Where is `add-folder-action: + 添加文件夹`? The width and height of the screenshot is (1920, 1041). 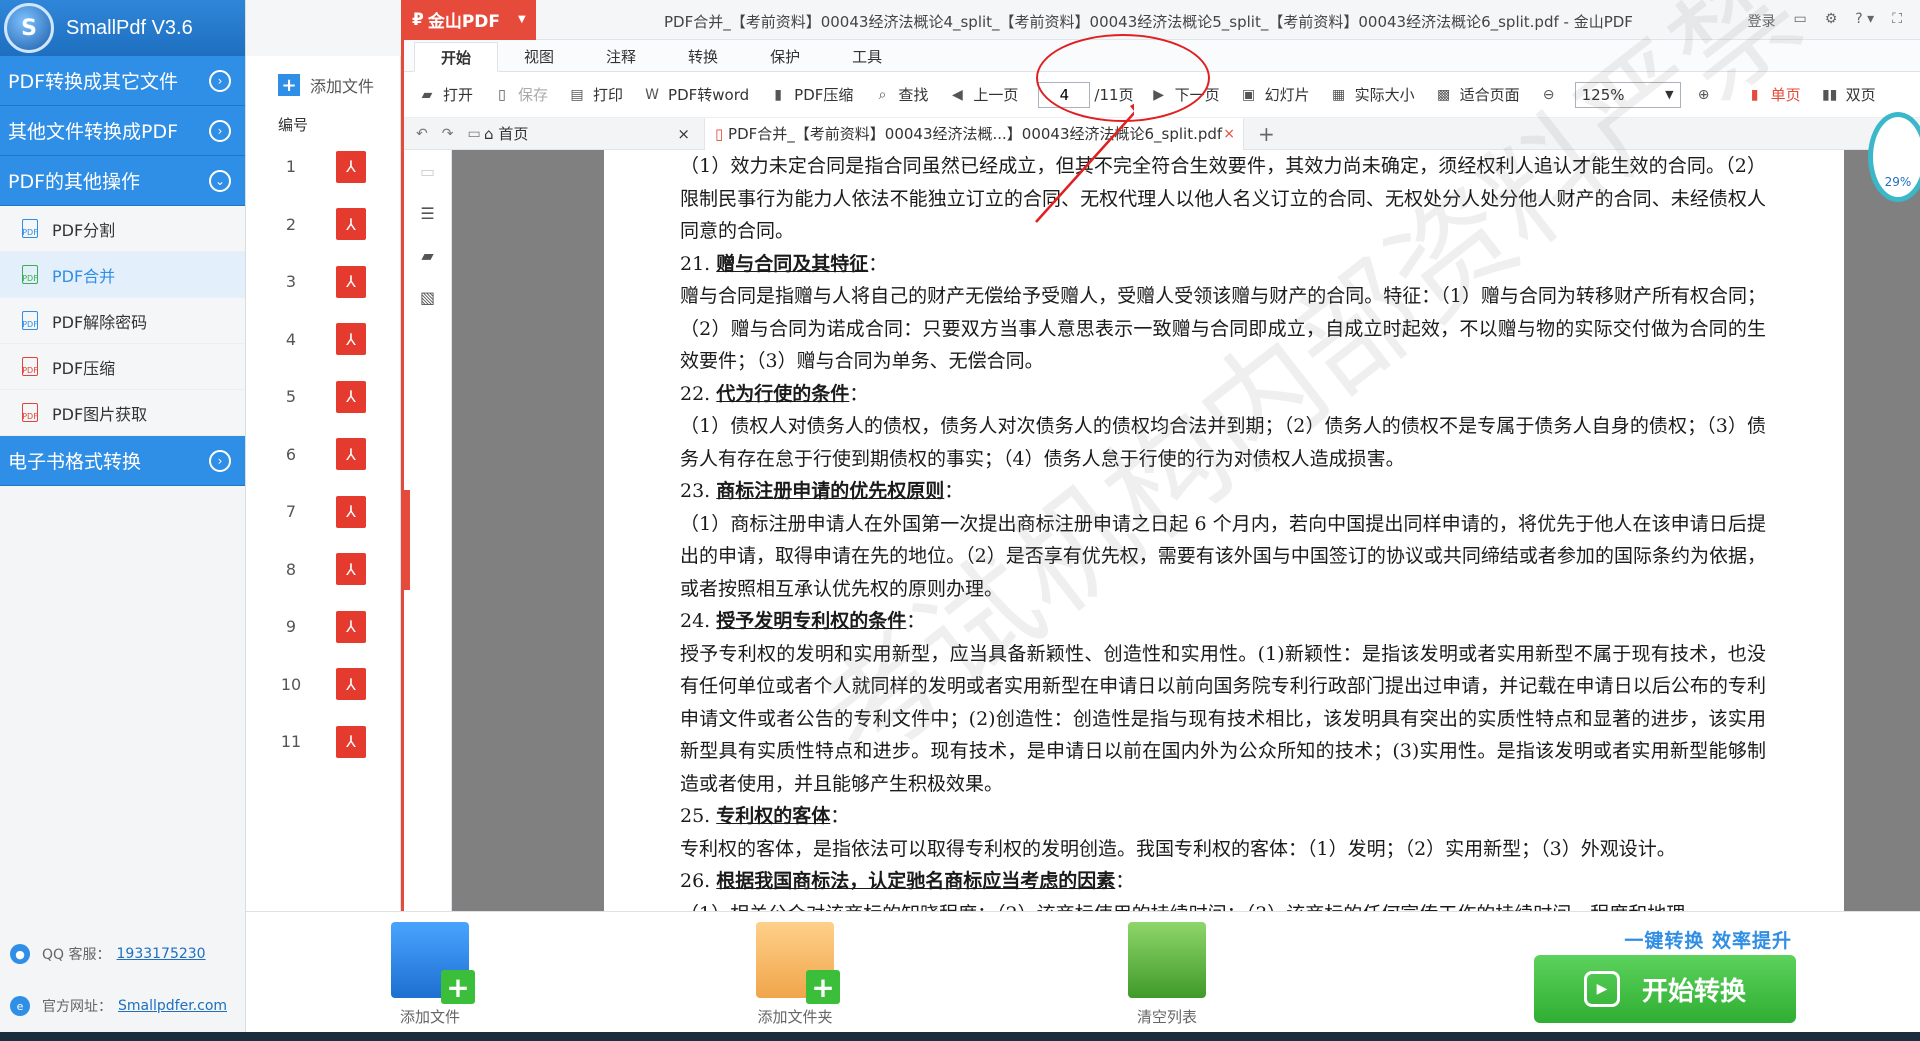
add-folder-action: + 添加文件夹 is located at coordinates (798, 974).